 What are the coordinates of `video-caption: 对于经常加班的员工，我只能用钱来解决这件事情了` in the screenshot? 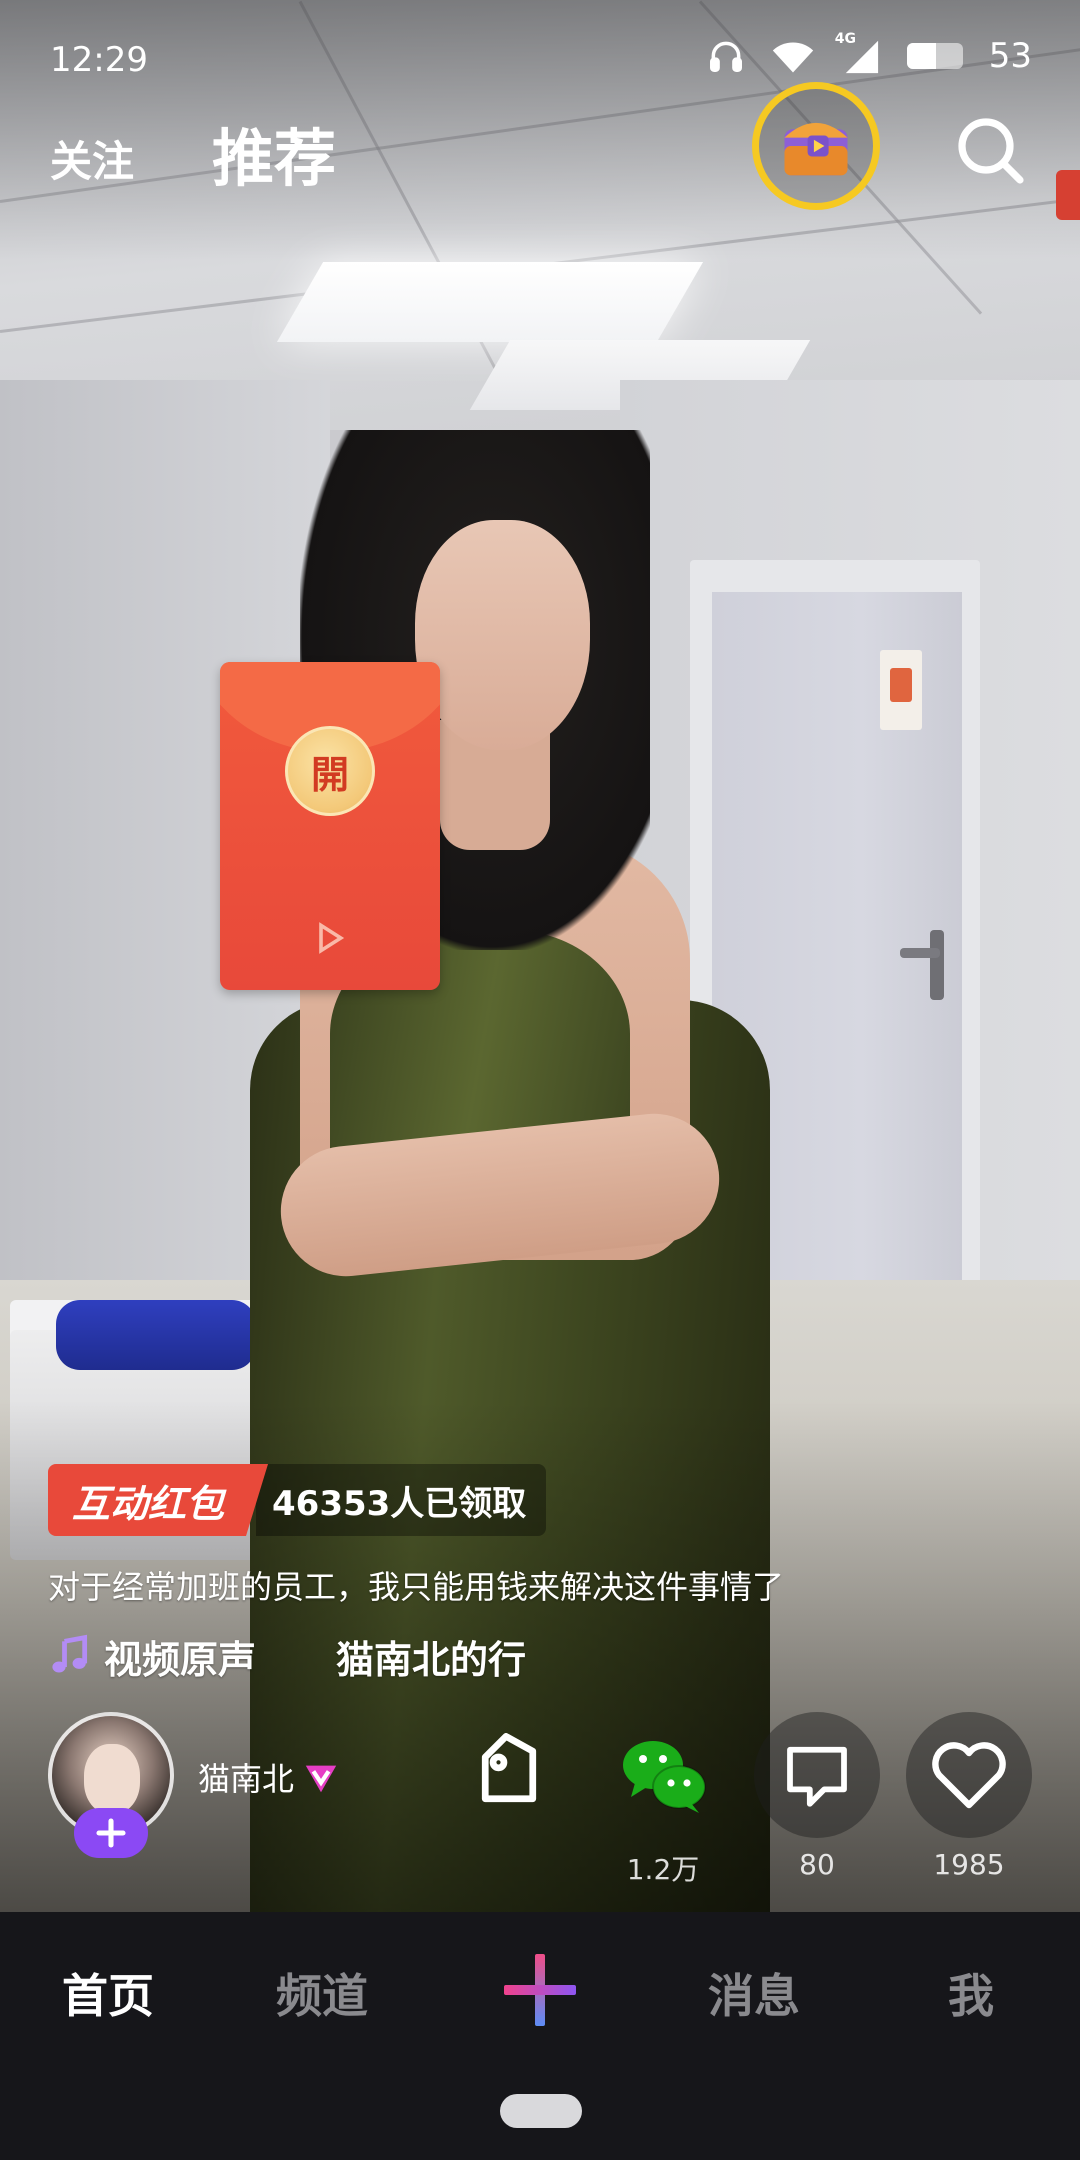 It's located at (416, 1585).